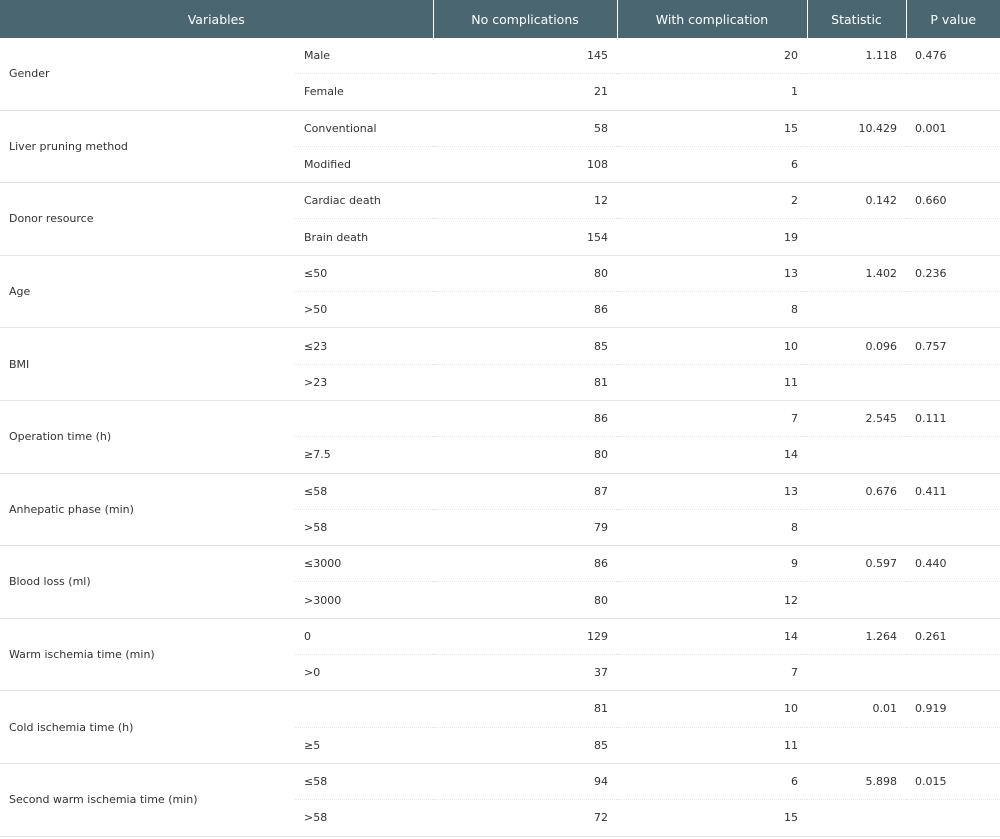 This screenshot has width=1000, height=839. I want to click on variable-name-cell: Blood loss (ml), so click(147, 582).